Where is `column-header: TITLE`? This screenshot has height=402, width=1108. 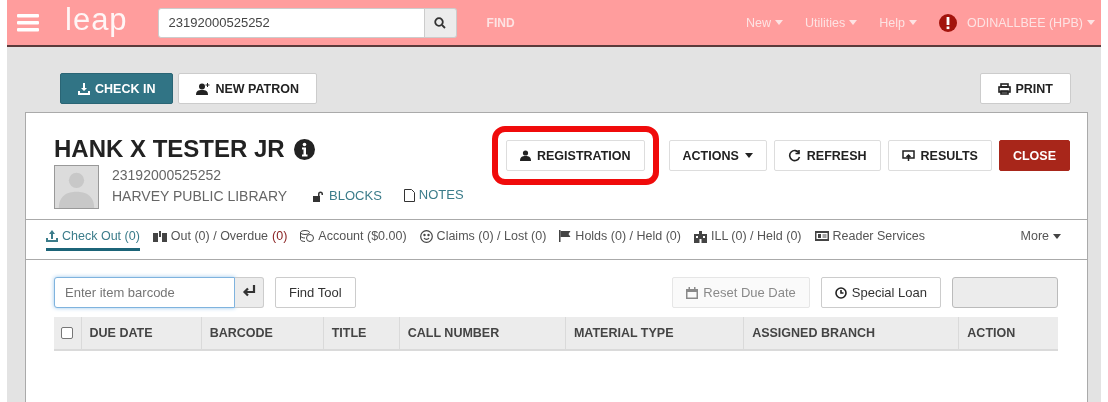 column-header: TITLE is located at coordinates (361, 333).